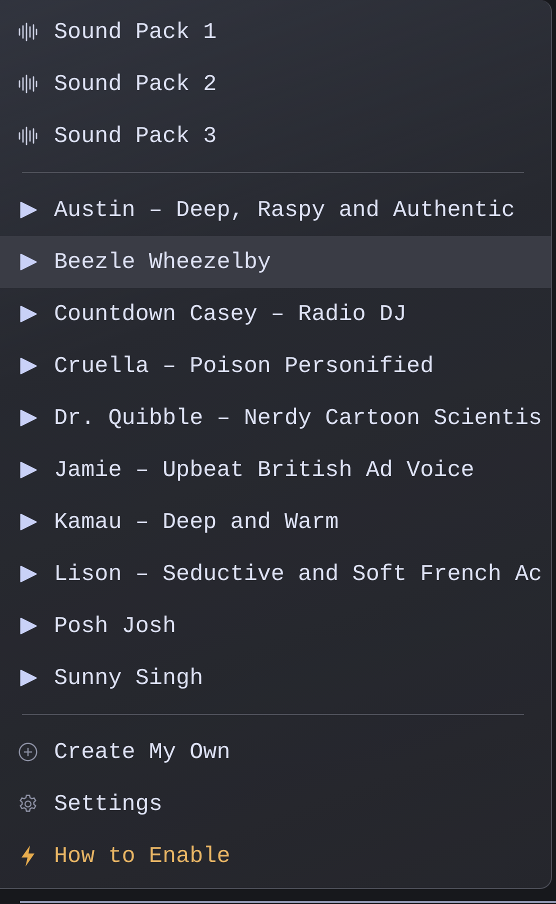 Image resolution: width=556 pixels, height=904 pixels. What do you see at coordinates (275, 262) in the screenshot?
I see `menu-item: Beezle Wheezelby` at bounding box center [275, 262].